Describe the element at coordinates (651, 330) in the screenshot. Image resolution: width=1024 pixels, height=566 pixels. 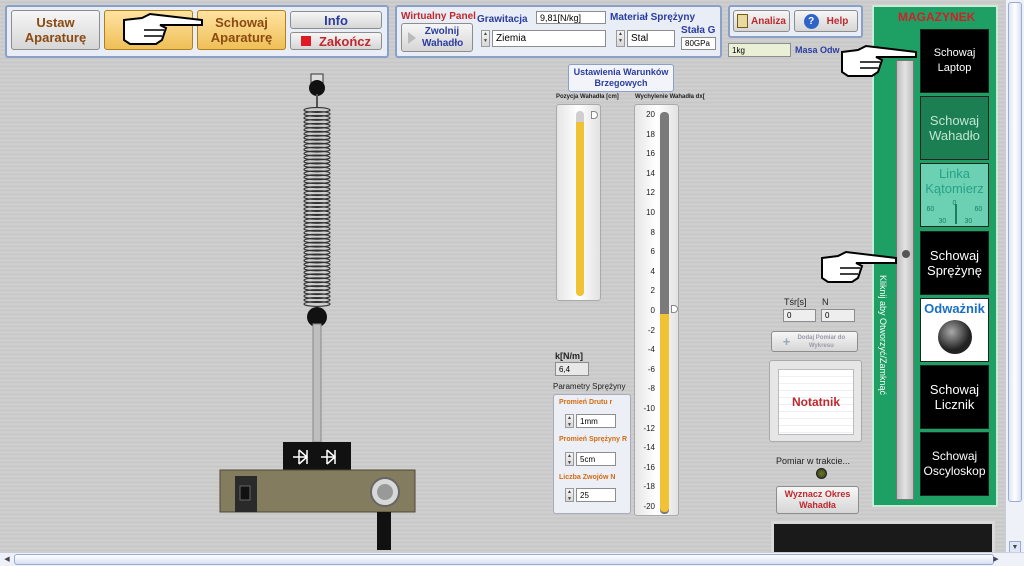
I see `tilt-tick-label: -2` at that location.